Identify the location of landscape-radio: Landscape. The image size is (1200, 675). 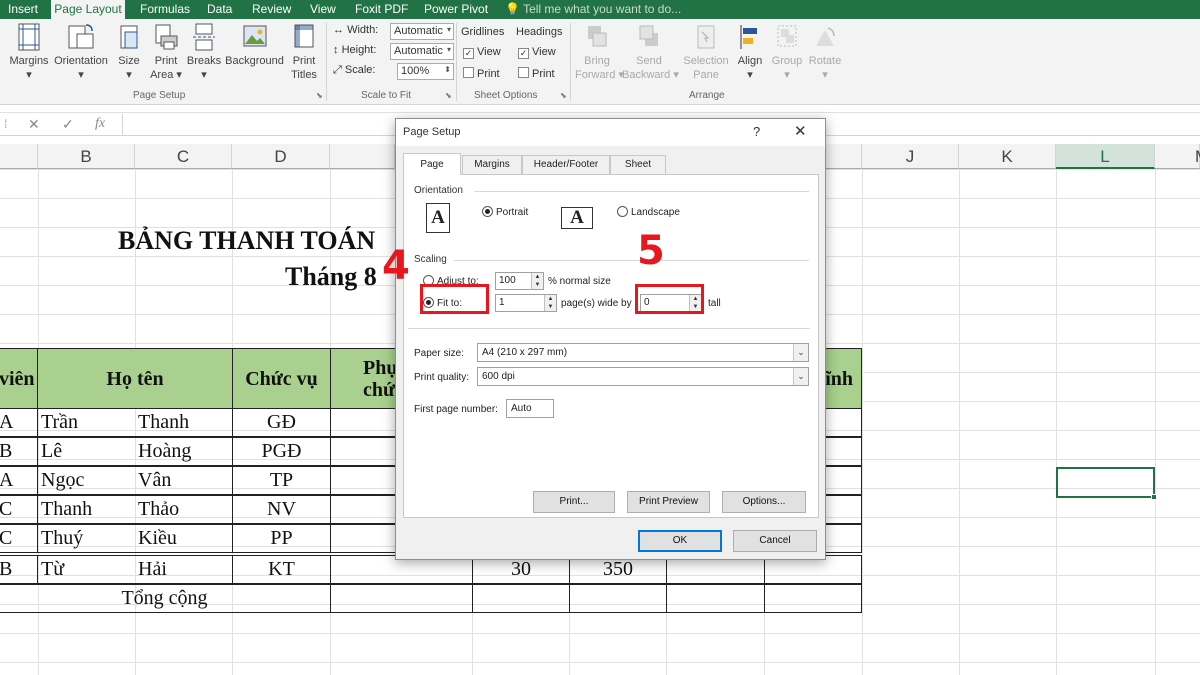
(648, 212).